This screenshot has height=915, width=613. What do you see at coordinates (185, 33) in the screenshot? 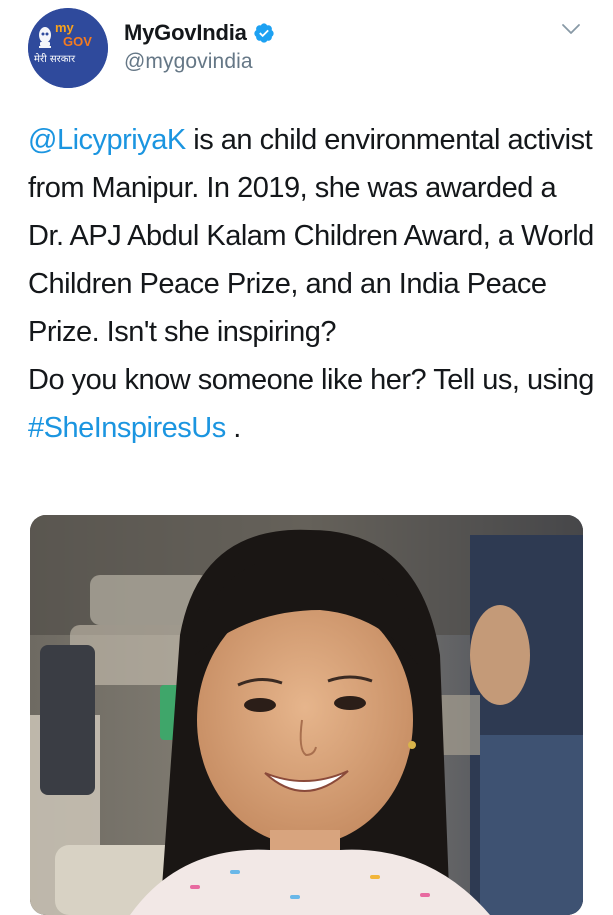
I see `display-name: MyGovIndia` at bounding box center [185, 33].